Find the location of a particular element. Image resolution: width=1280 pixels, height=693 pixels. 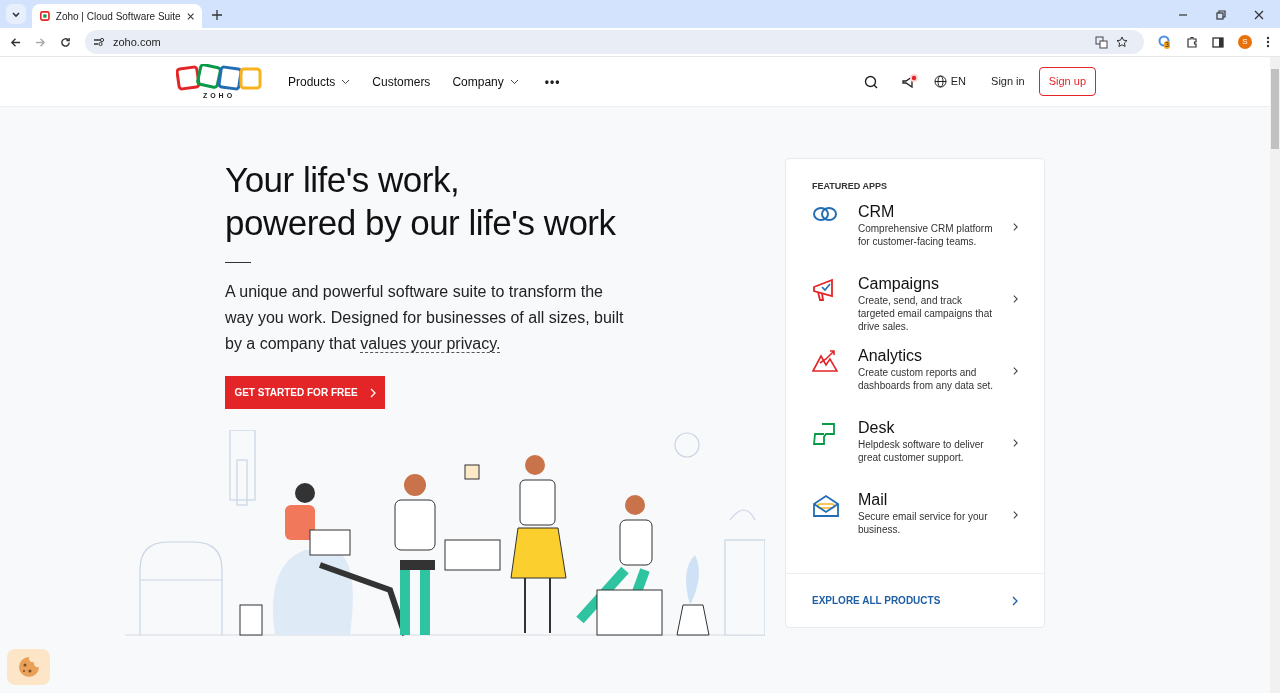

privacy-link: values your privacy. is located at coordinates (430, 344).